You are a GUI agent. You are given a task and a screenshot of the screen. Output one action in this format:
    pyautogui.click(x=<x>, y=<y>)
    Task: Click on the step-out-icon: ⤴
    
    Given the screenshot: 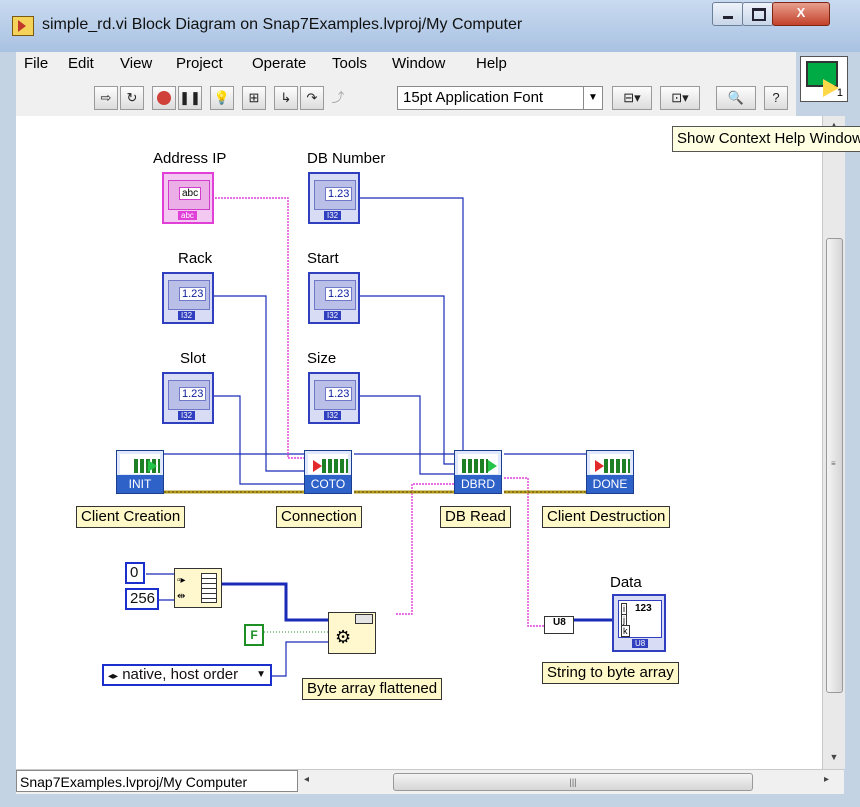 What is the action you would take?
    pyautogui.click(x=338, y=98)
    